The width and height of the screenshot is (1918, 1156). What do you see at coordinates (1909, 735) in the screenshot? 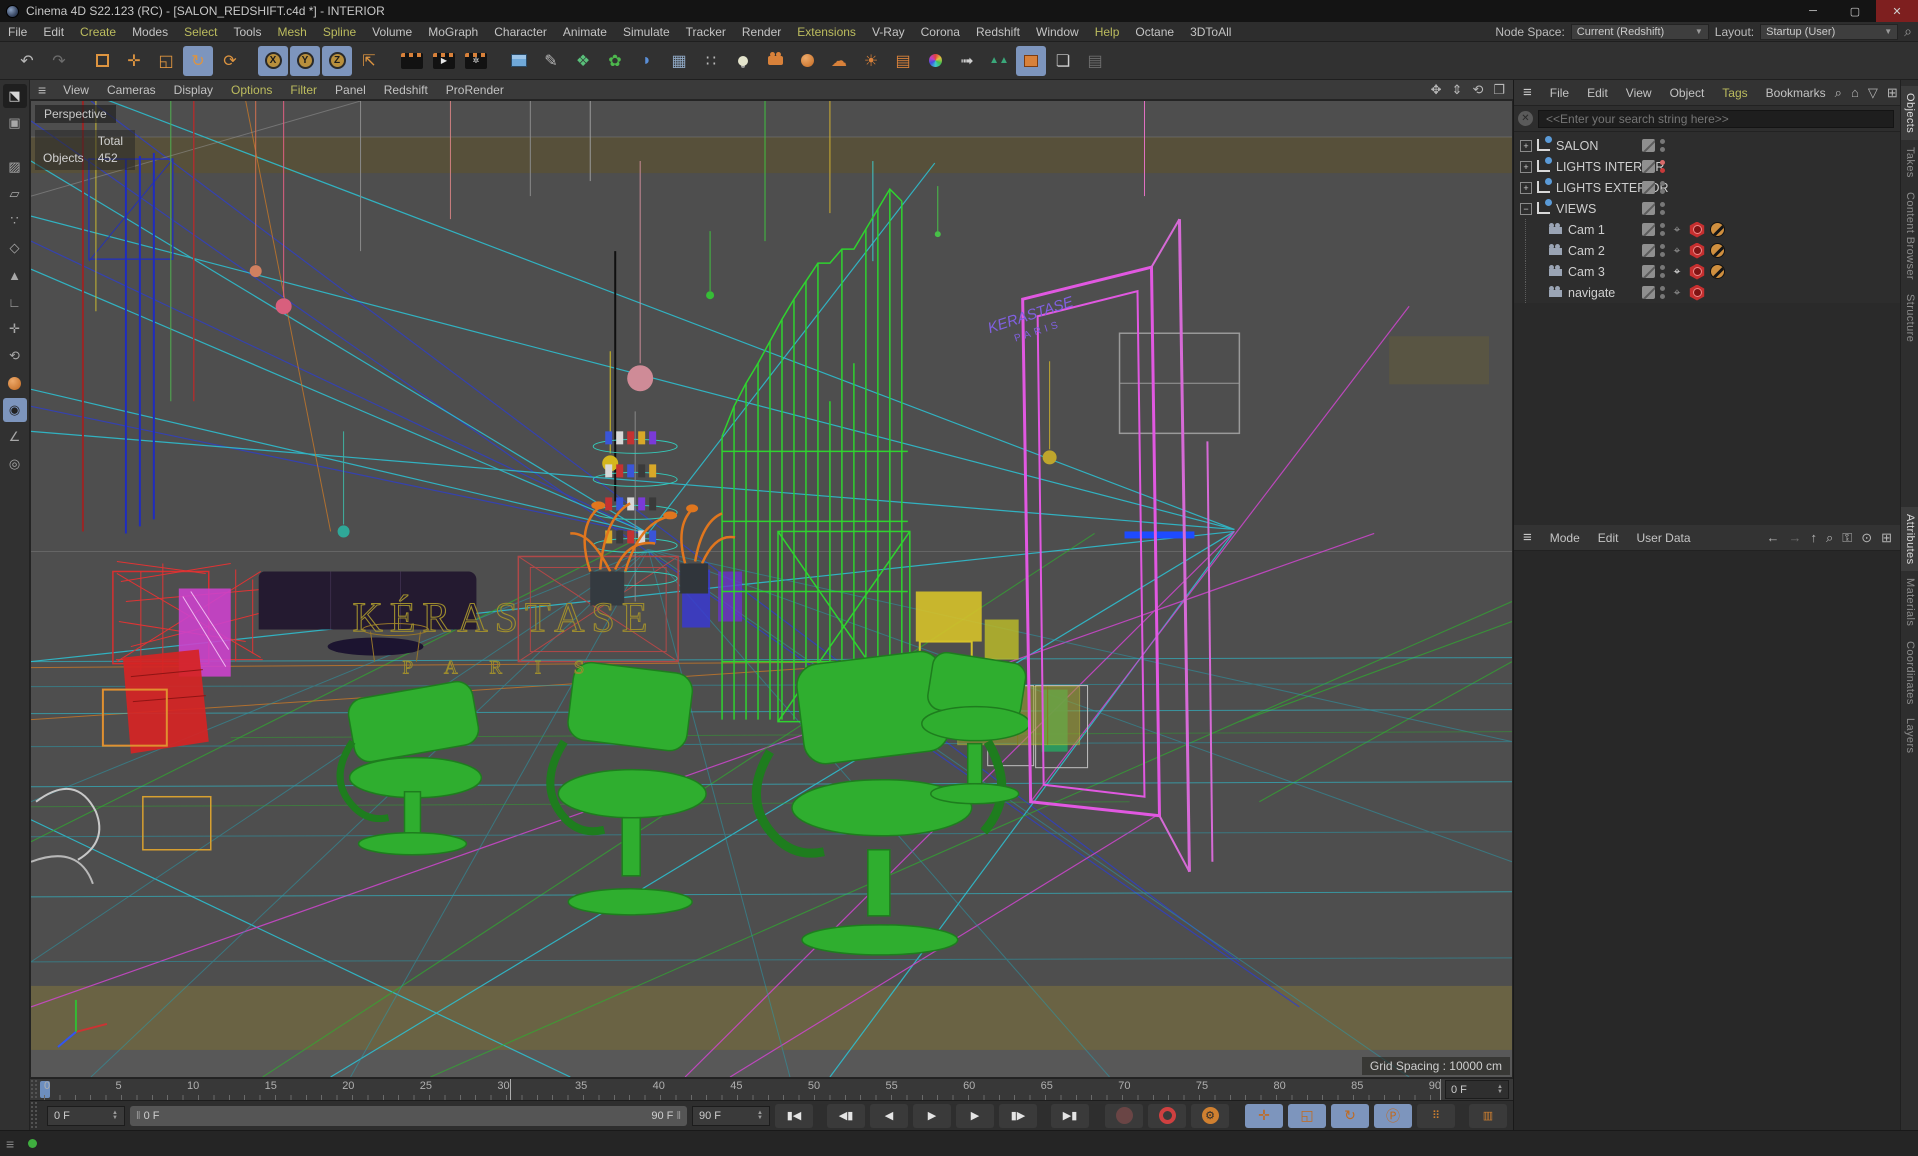
I see `tab-layers: Layers` at bounding box center [1909, 735].